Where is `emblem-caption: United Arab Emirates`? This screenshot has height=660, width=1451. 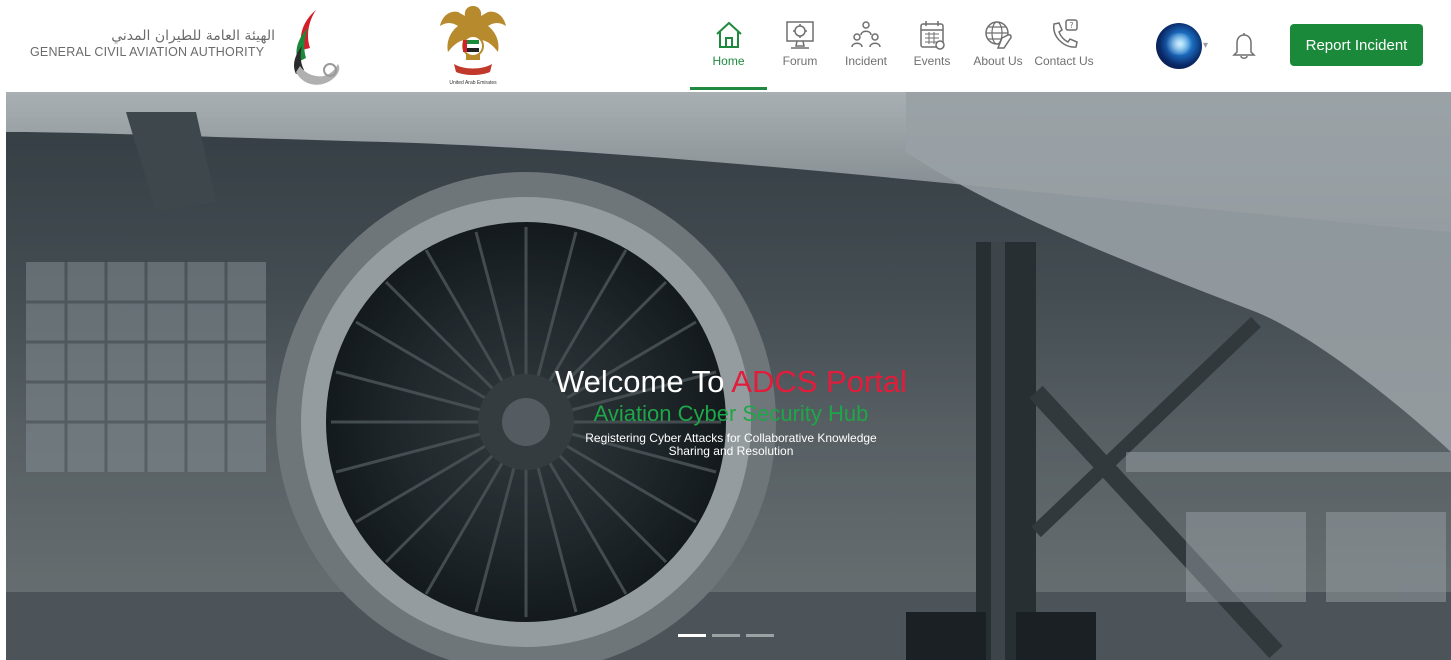
emblem-caption: United Arab Emirates is located at coordinates (473, 83).